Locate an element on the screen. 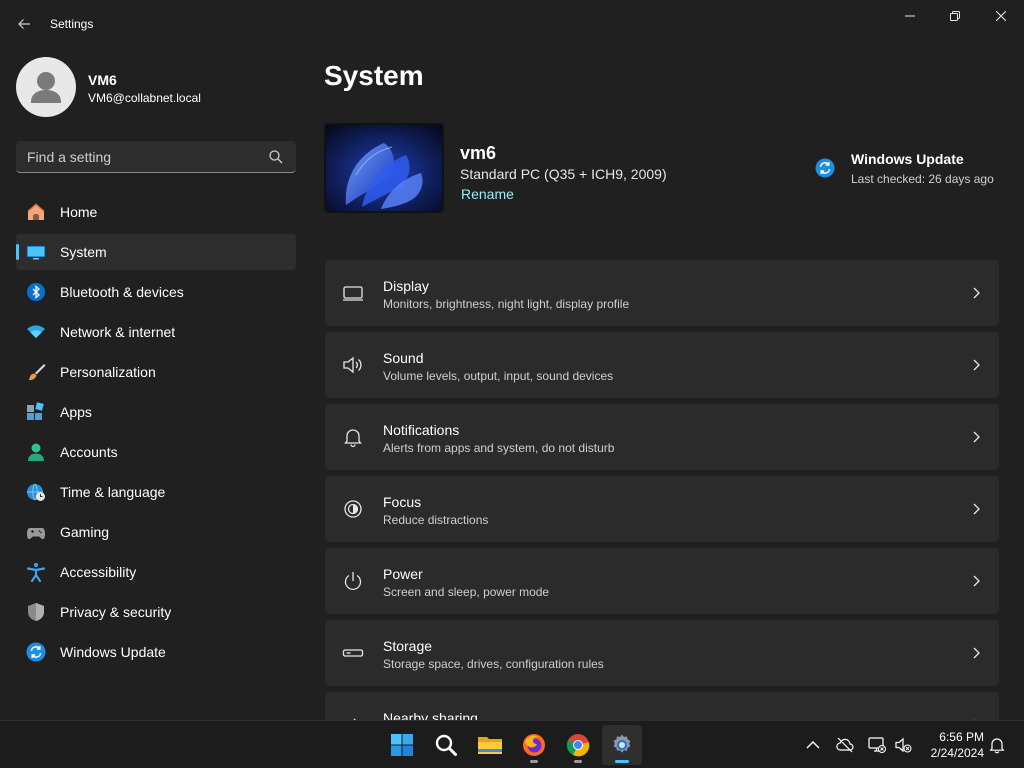 This screenshot has width=1024, height=768. file-explorer-icon is located at coordinates (490, 745).